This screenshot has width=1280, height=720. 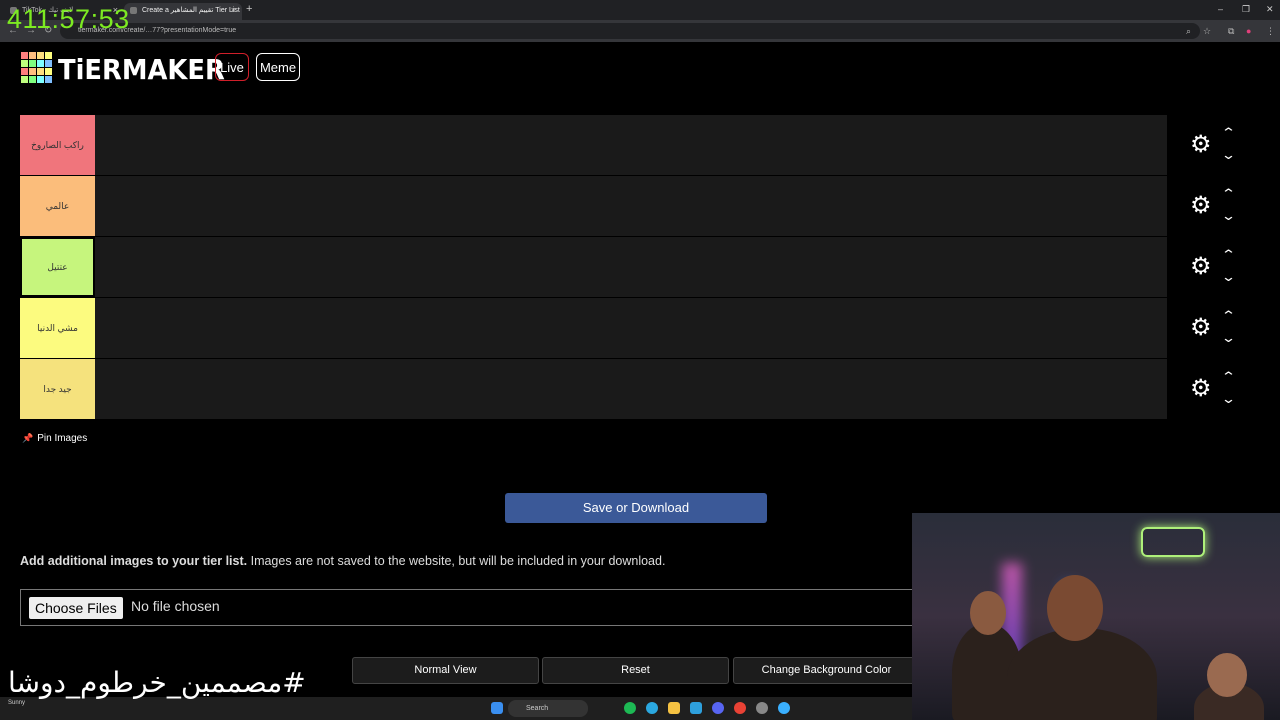 What do you see at coordinates (57, 145) in the screenshot?
I see `tier-label: راكب الصاروخ` at bounding box center [57, 145].